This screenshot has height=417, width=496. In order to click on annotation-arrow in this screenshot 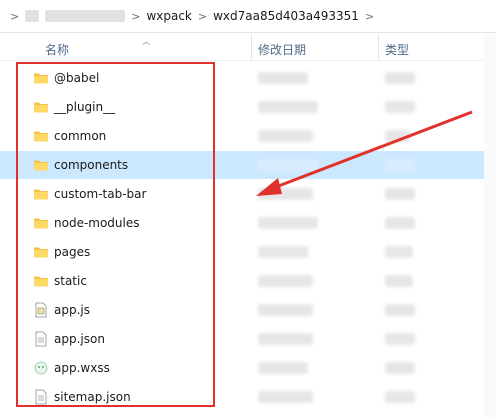, I will do `click(364, 153)`.